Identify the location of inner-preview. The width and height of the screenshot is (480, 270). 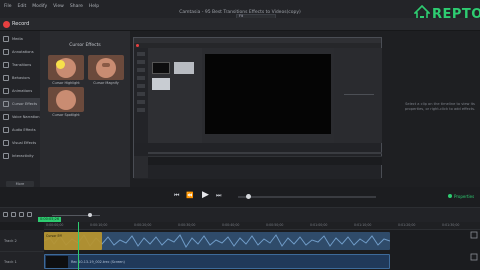
(268, 94).